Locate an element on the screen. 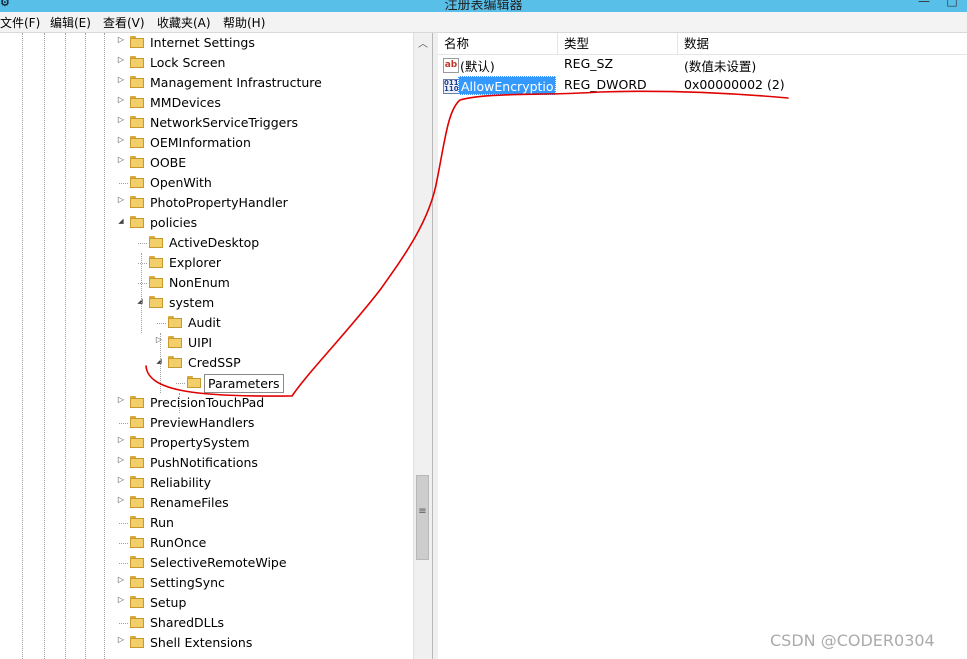 This screenshot has width=967, height=659. tree-node: RunOnce is located at coordinates (206, 543).